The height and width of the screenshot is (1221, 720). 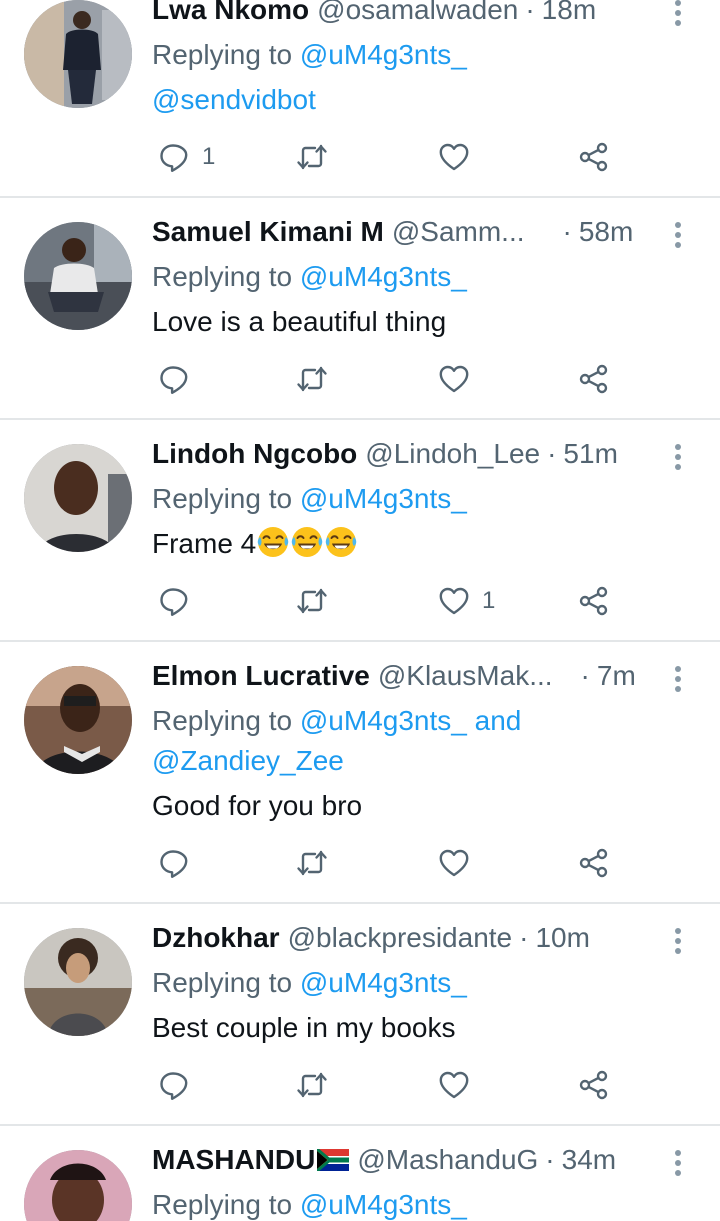 I want to click on mention-link: @Zandiey_Zee, so click(x=248, y=760).